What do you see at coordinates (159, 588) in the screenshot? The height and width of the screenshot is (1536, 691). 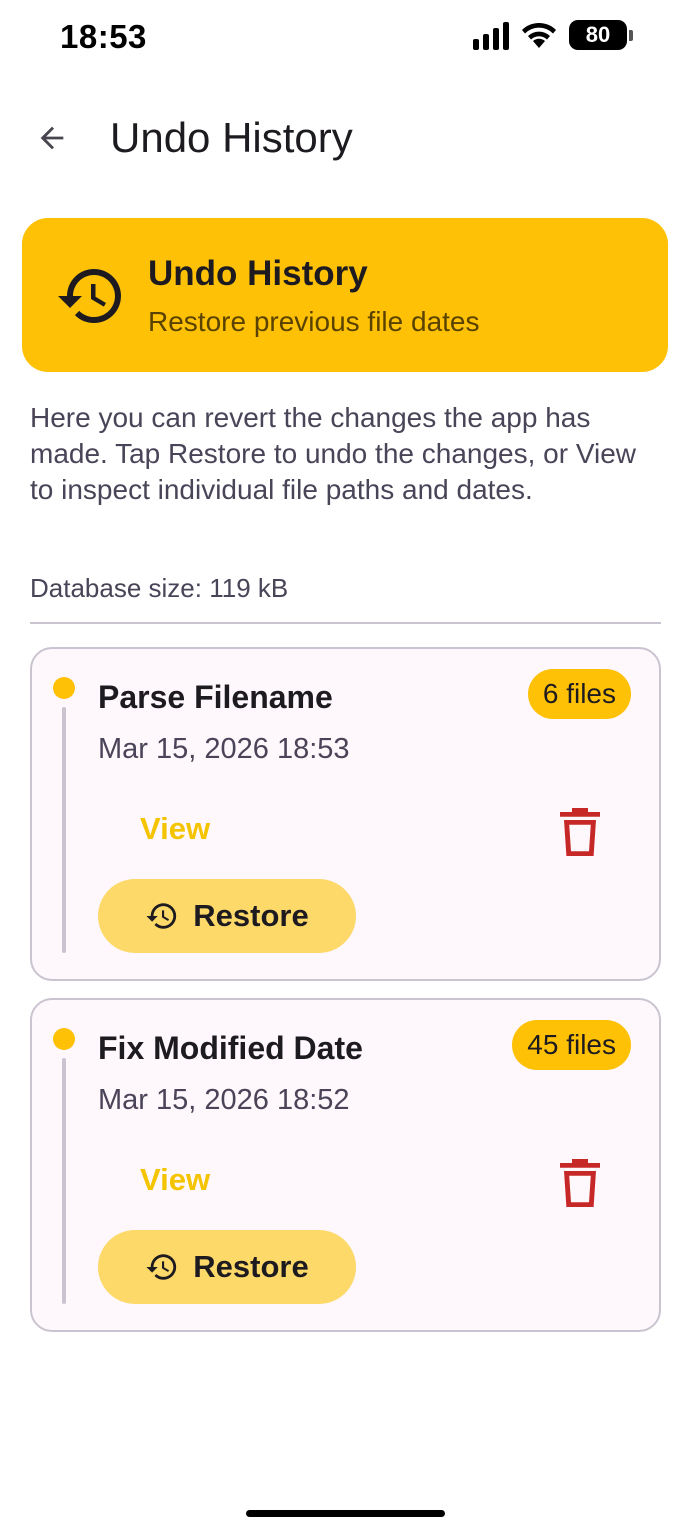 I see `database-size: Database size: 119 kB` at bounding box center [159, 588].